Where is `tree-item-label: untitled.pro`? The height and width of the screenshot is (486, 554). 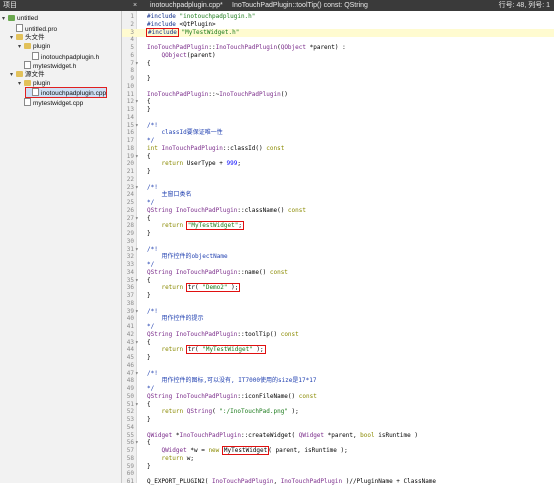 tree-item-label: untitled.pro is located at coordinates (41, 29).